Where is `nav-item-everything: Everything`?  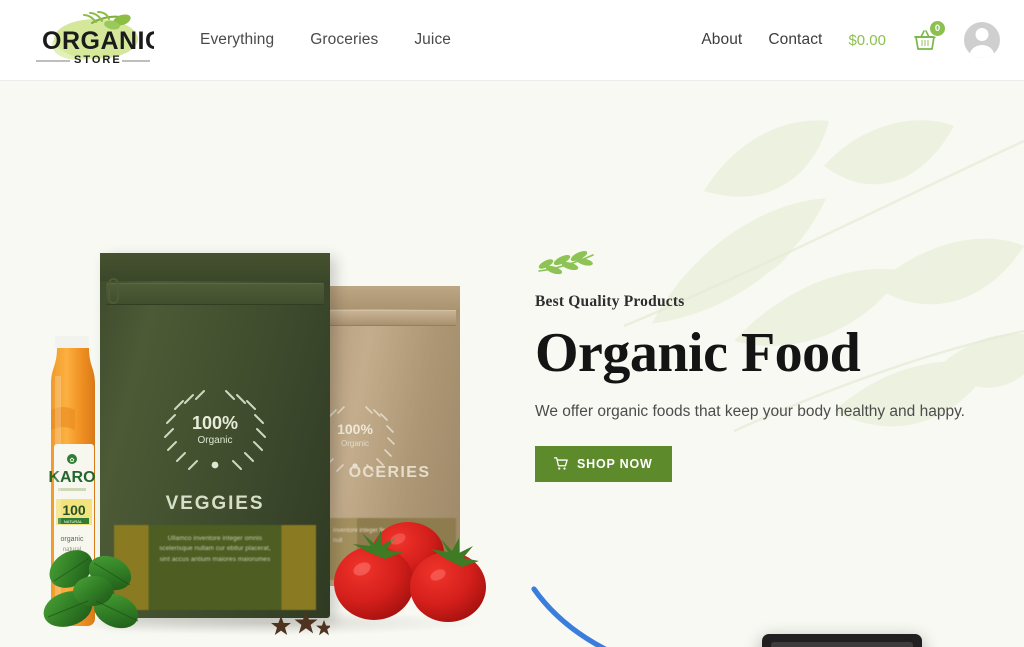 nav-item-everything: Everything is located at coordinates (237, 40).